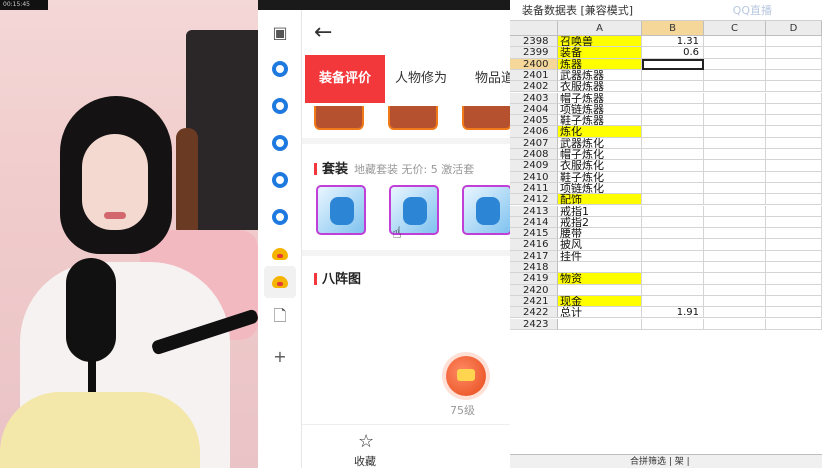  What do you see at coordinates (534, 166) in the screenshot?
I see `row-number: 2409` at bounding box center [534, 166].